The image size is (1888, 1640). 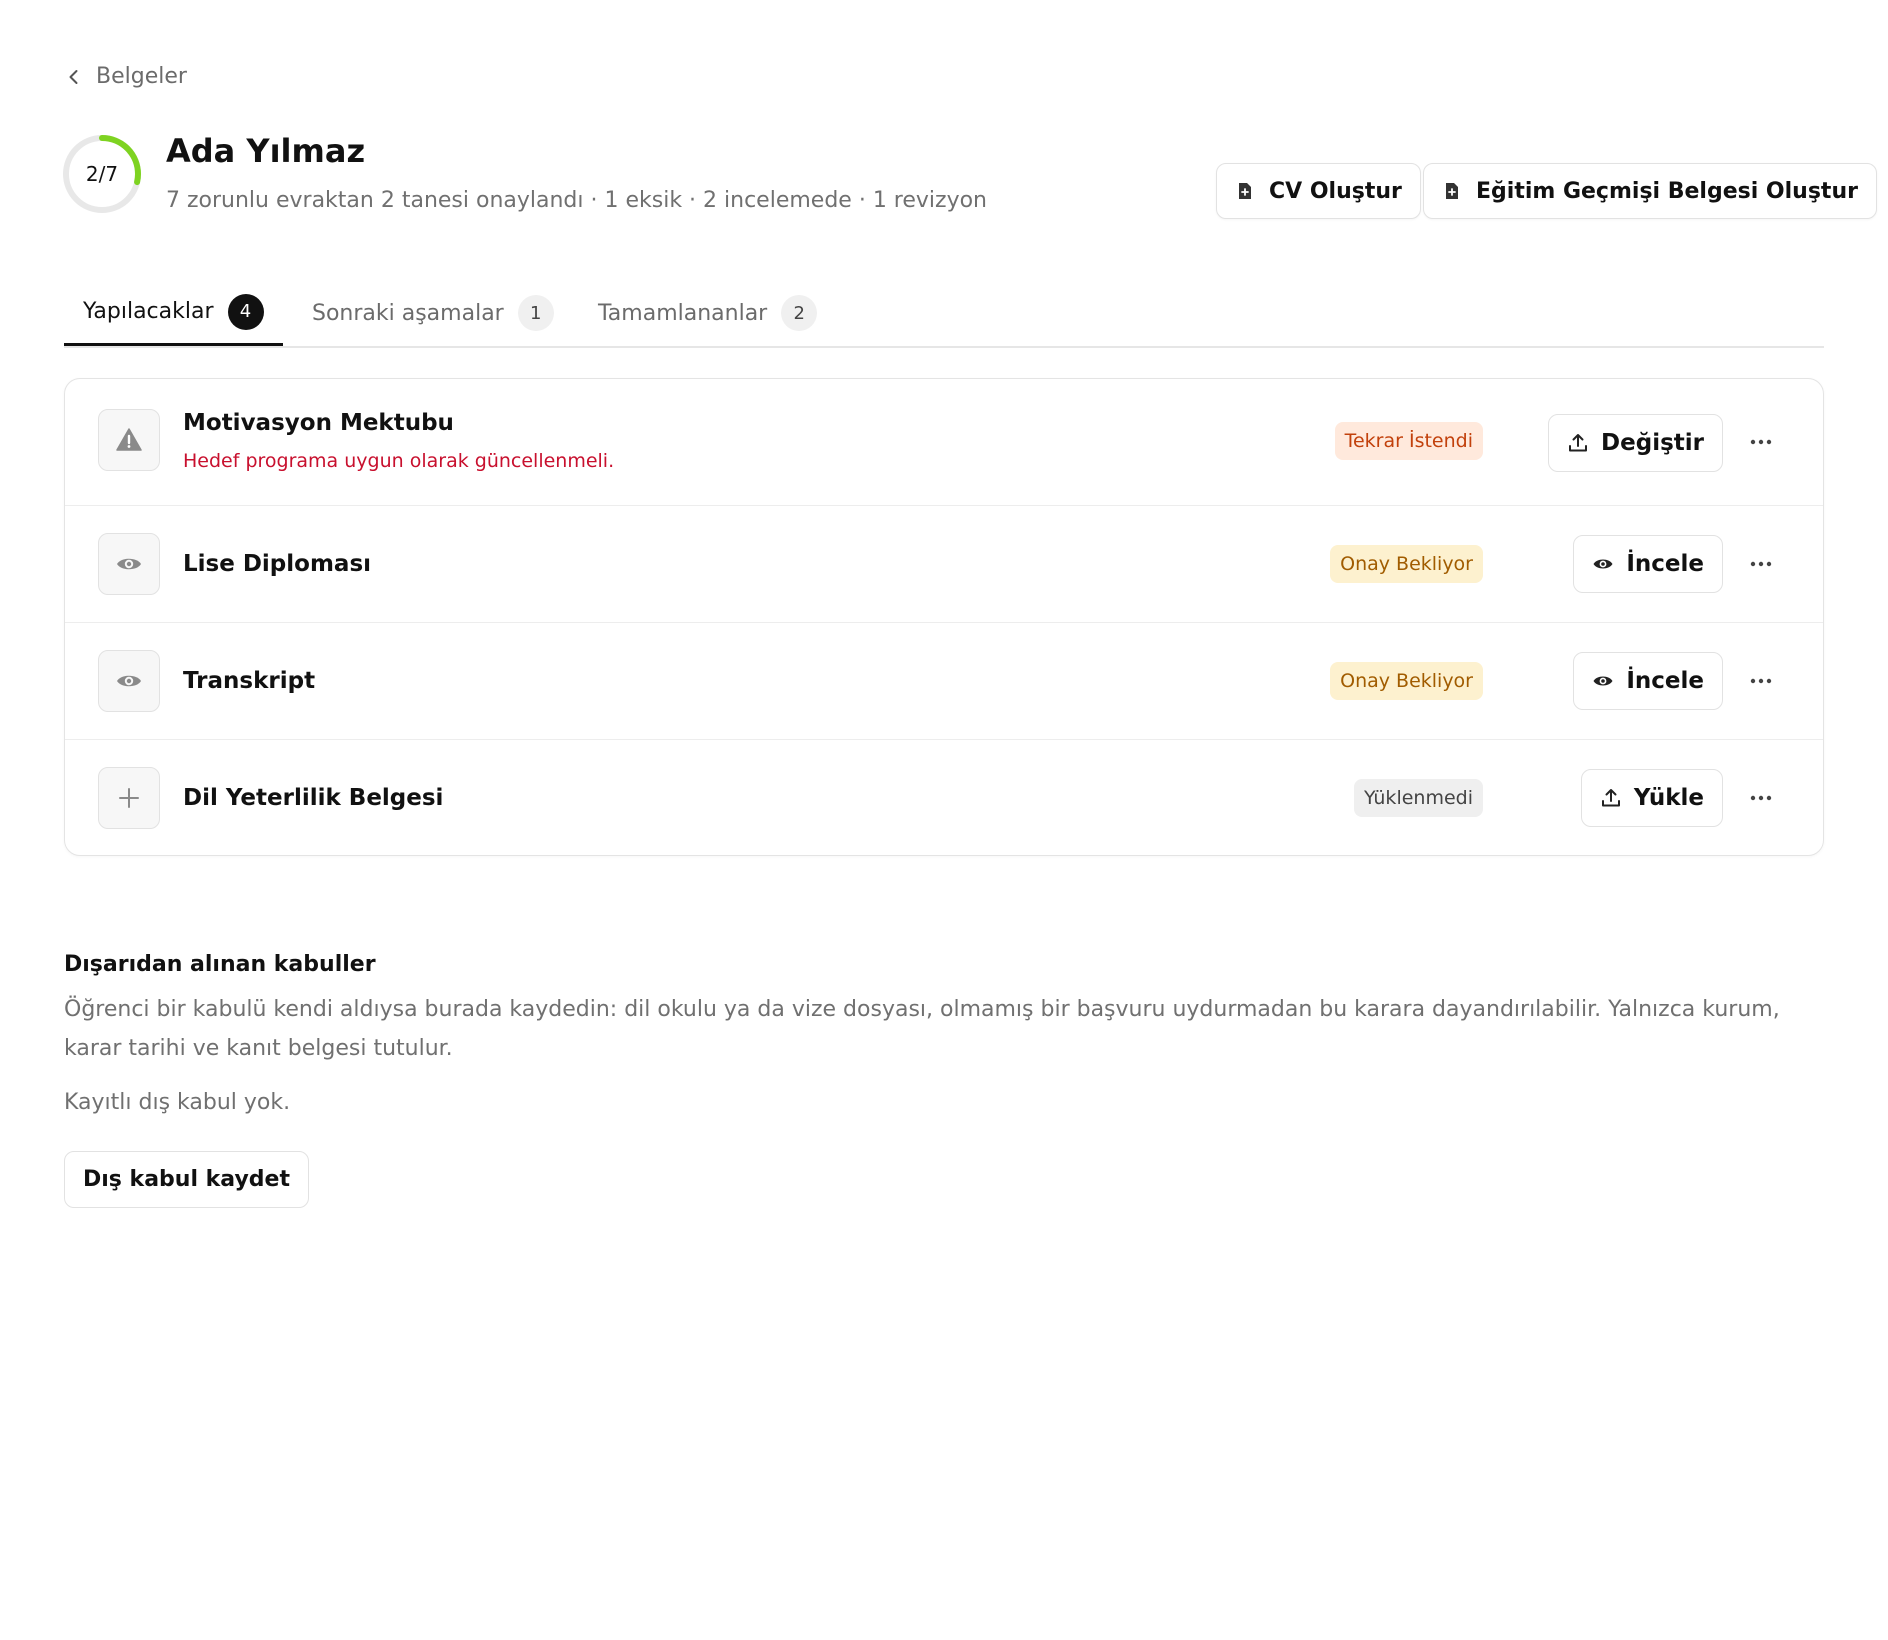 What do you see at coordinates (683, 313) in the screenshot?
I see `tab-completed-label: Tamamlananlar` at bounding box center [683, 313].